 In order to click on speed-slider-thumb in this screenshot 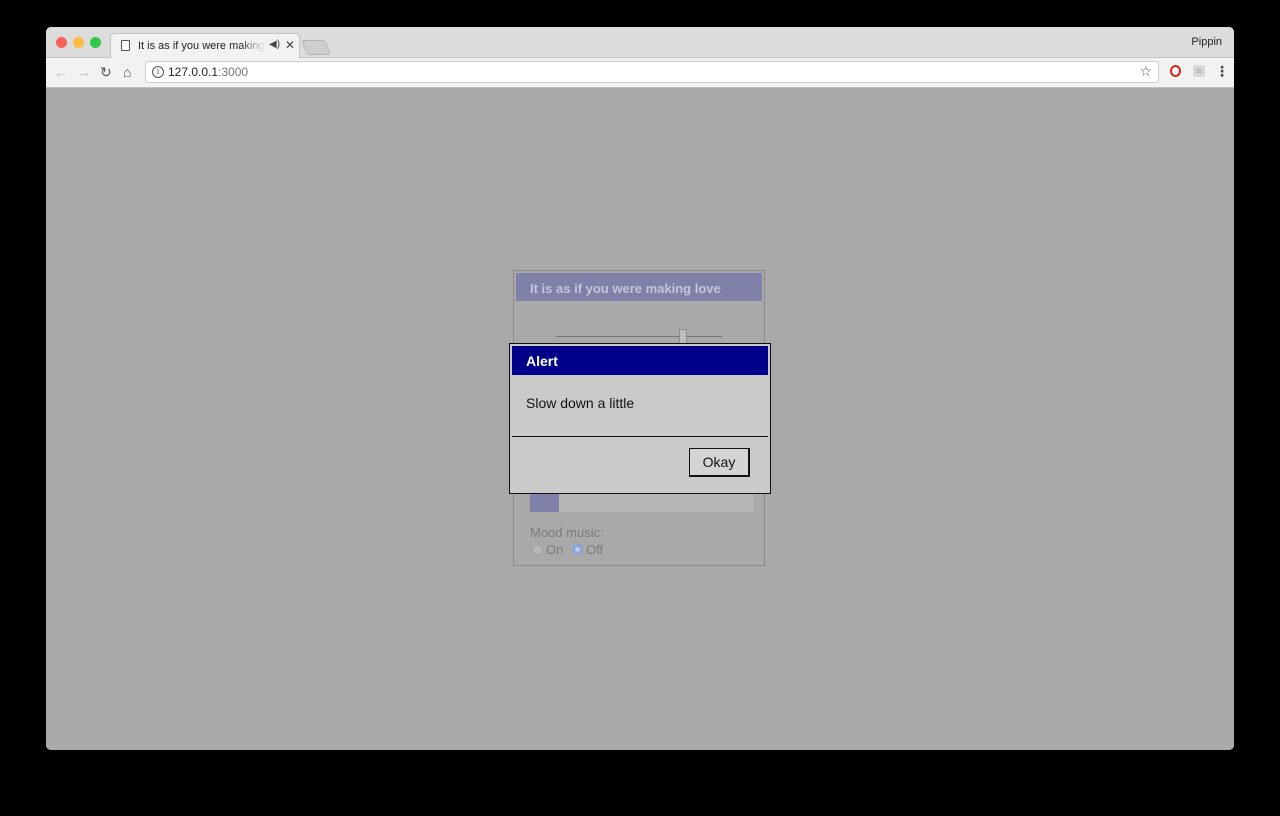, I will do `click(683, 336)`.